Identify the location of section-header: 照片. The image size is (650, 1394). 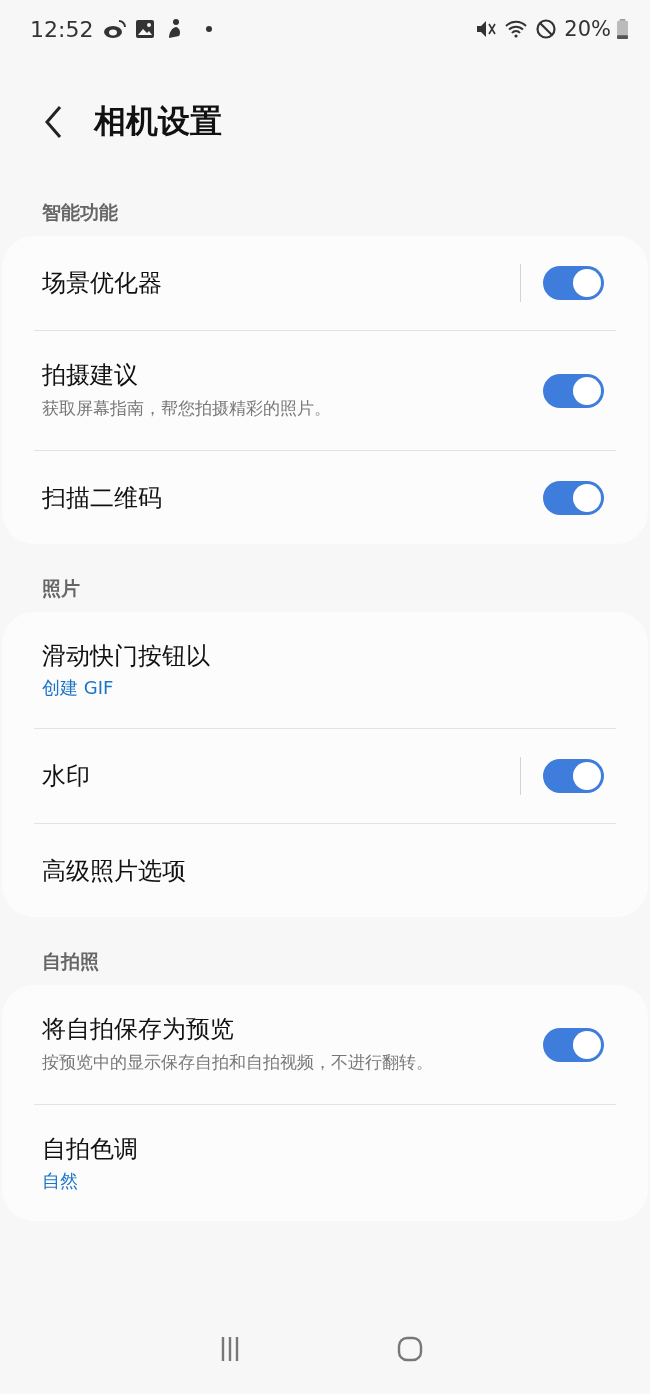
(61, 589).